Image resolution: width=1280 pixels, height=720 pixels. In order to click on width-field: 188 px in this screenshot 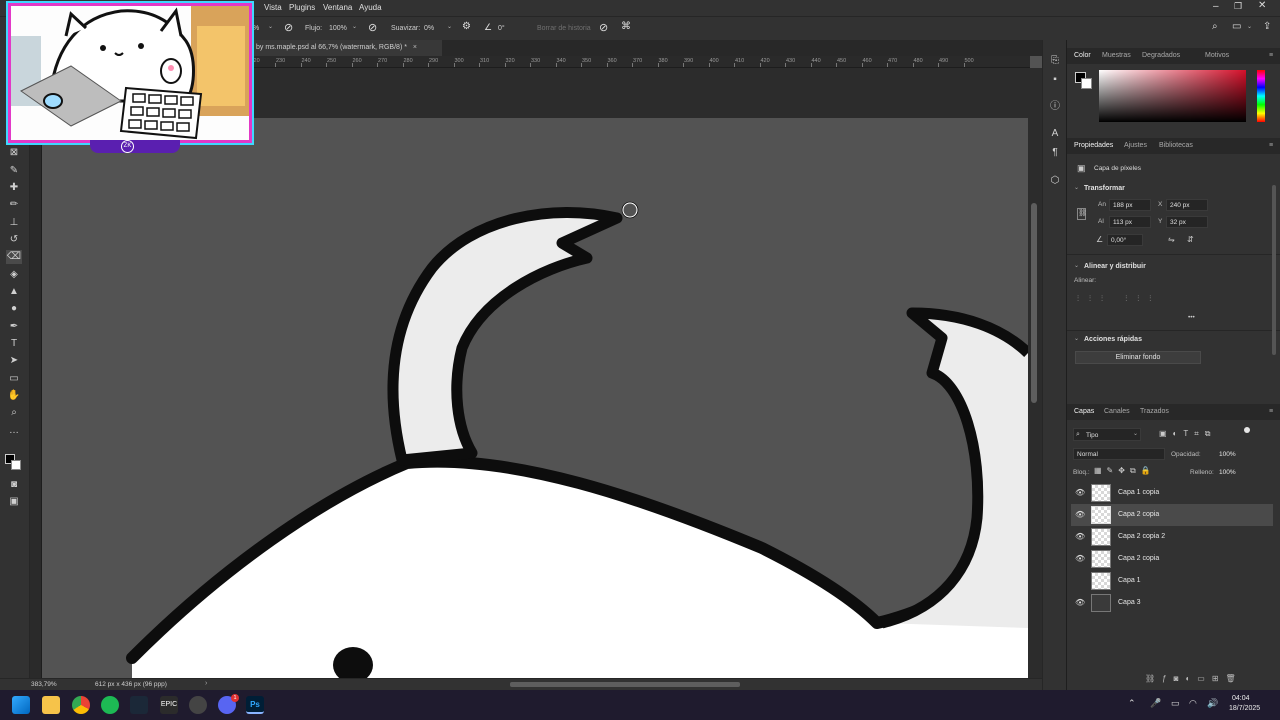, I will do `click(1130, 205)`.